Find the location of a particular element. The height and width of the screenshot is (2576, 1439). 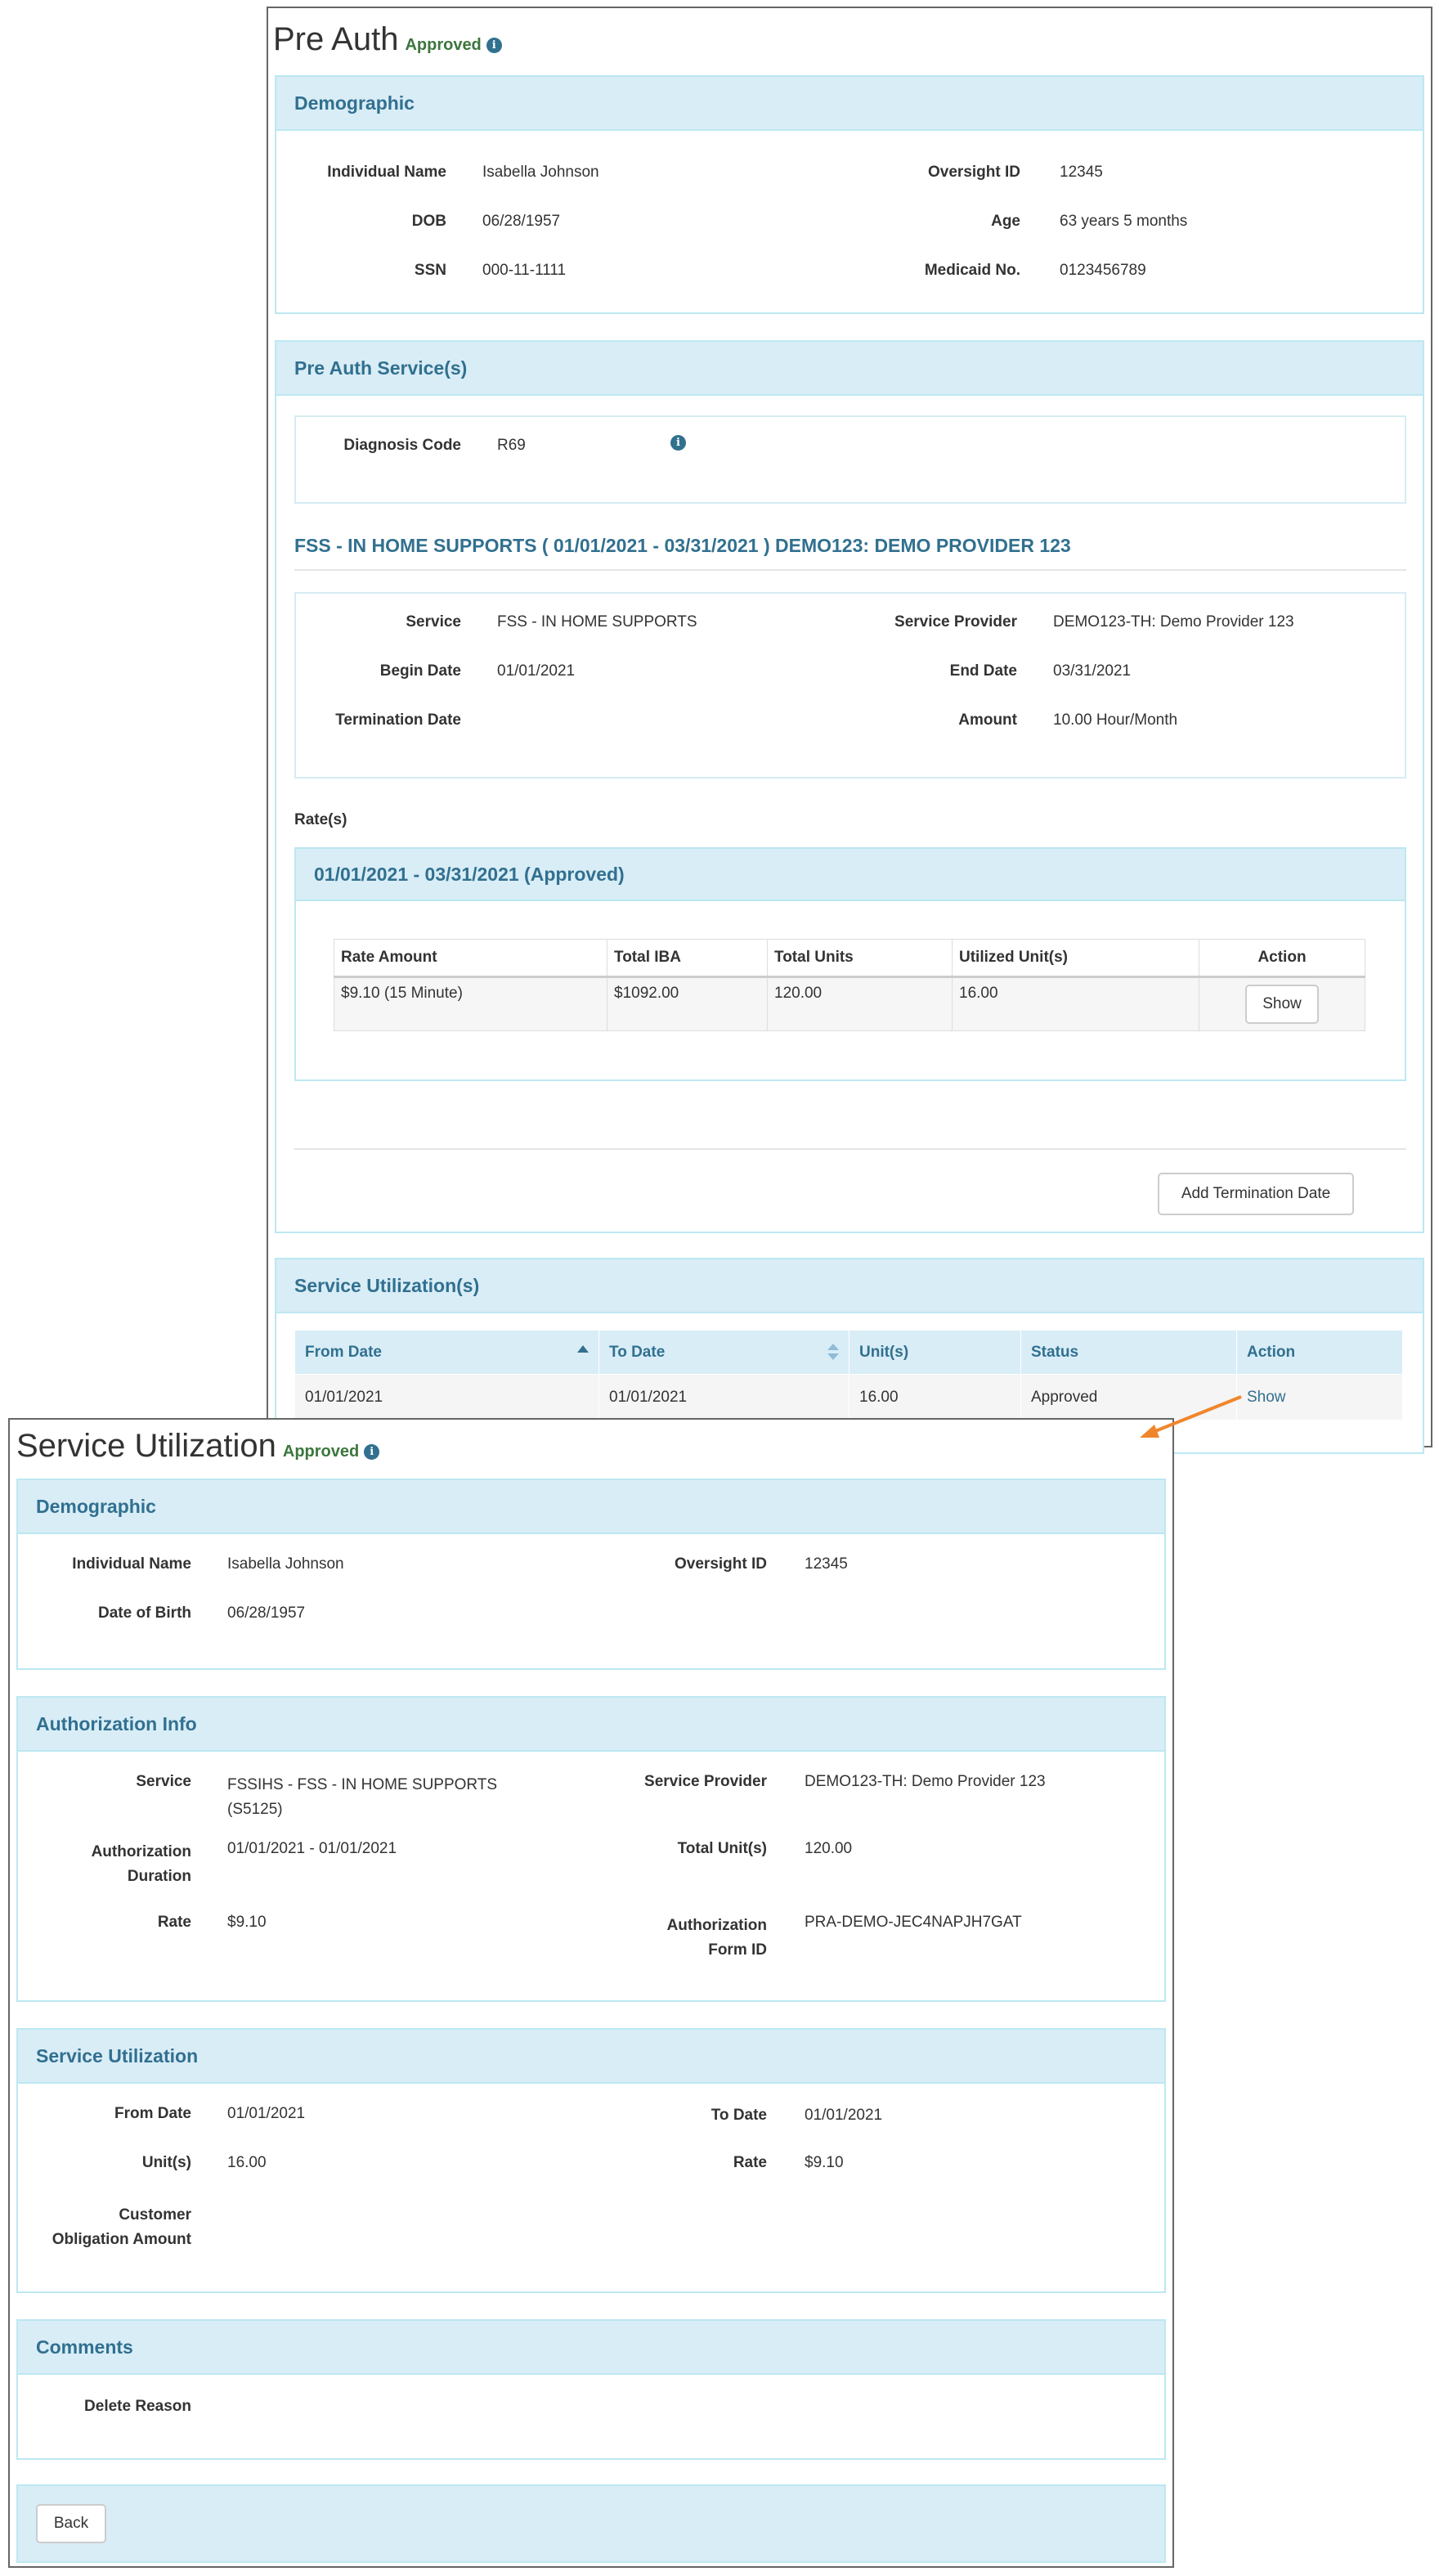

units-cell: 16.00 is located at coordinates (935, 1397).